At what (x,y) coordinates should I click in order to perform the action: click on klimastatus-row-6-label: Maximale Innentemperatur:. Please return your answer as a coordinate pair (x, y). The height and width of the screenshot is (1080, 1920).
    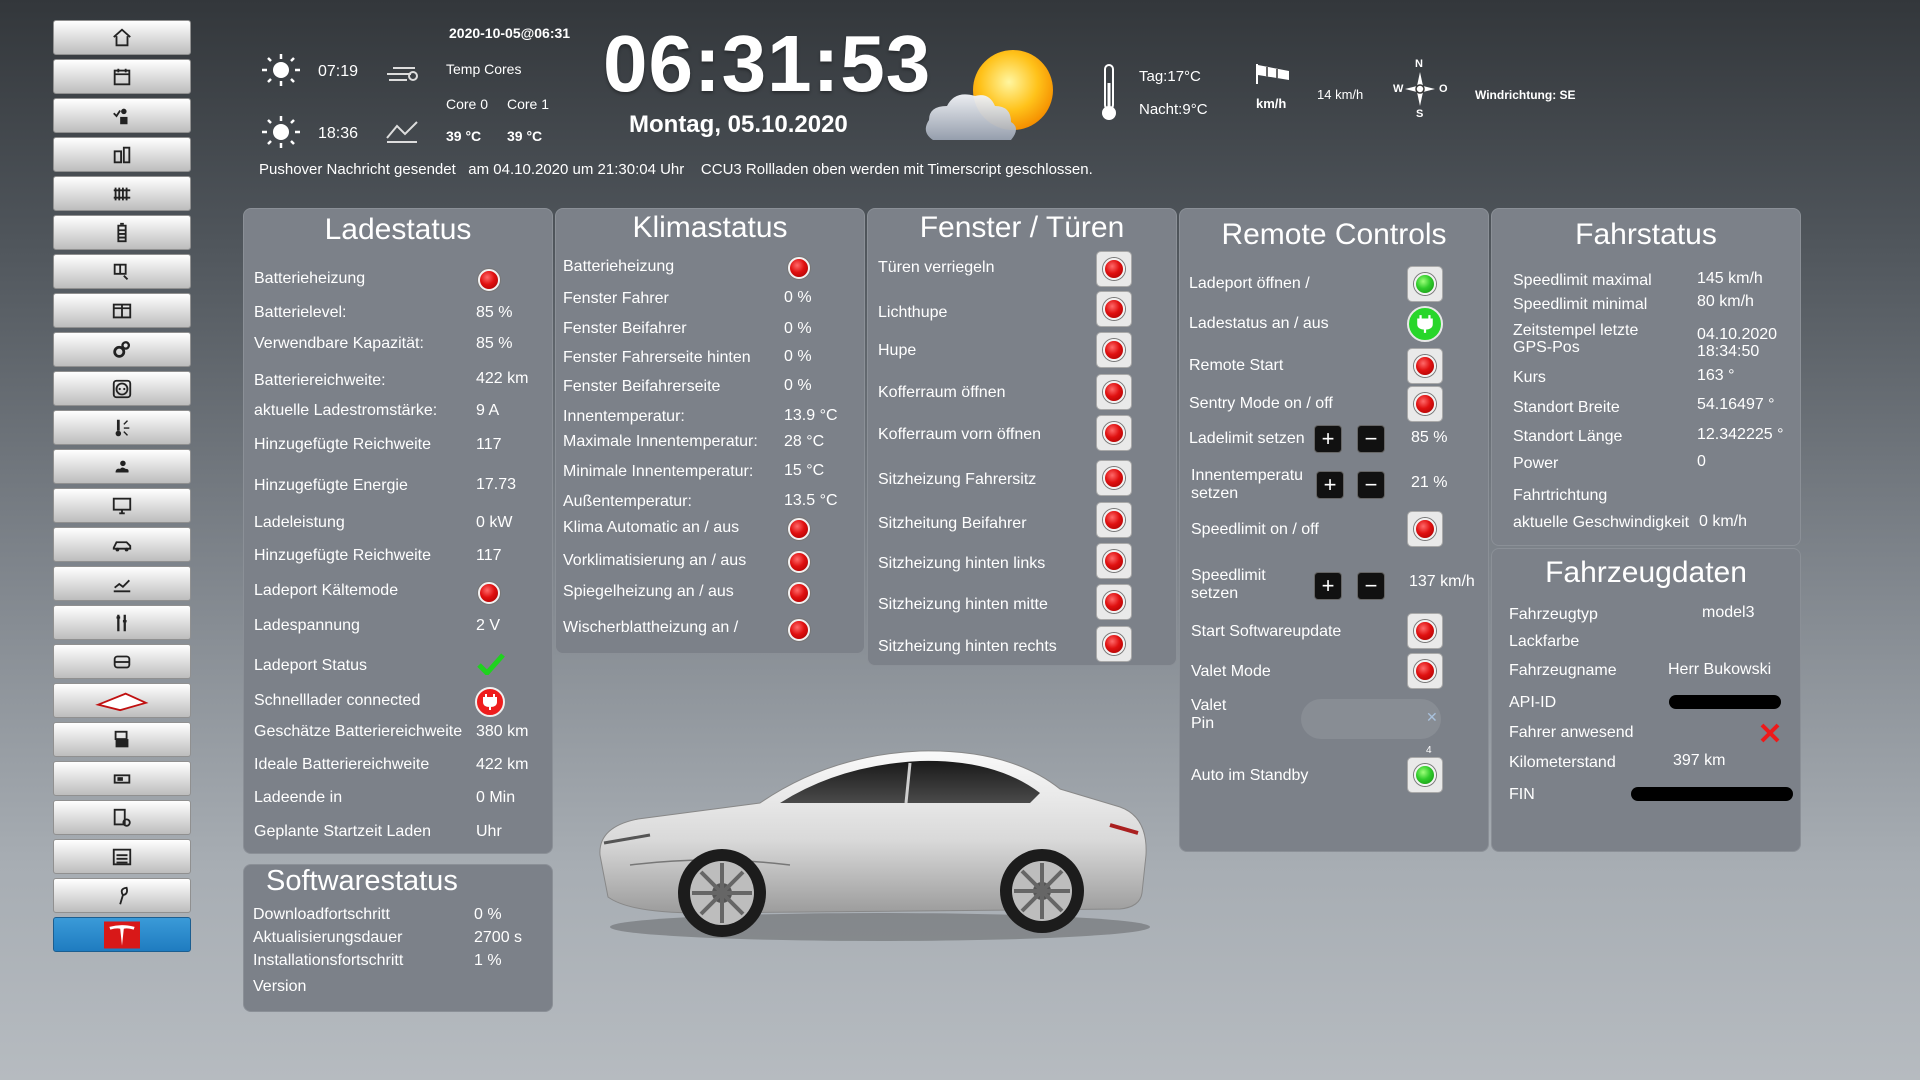
    Looking at the image, I should click on (660, 441).